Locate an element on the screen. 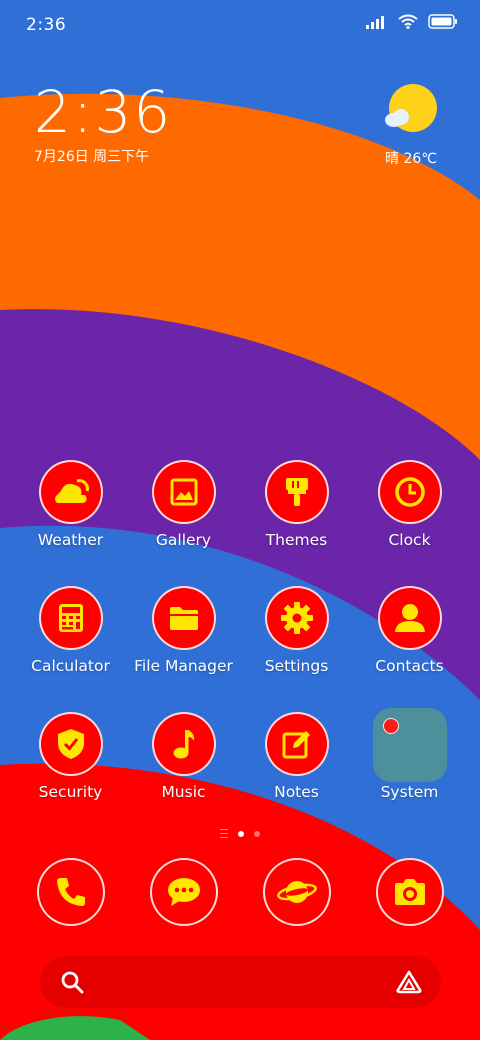 The width and height of the screenshot is (480, 1040). signal-icon is located at coordinates (375, 22).